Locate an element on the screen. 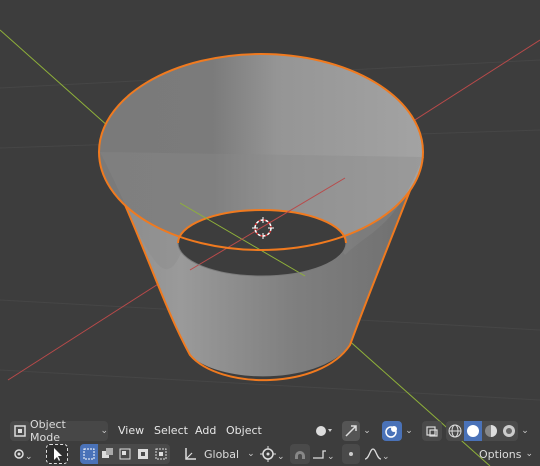 The image size is (540, 466). editor-type-icon is located at coordinates (20, 431).